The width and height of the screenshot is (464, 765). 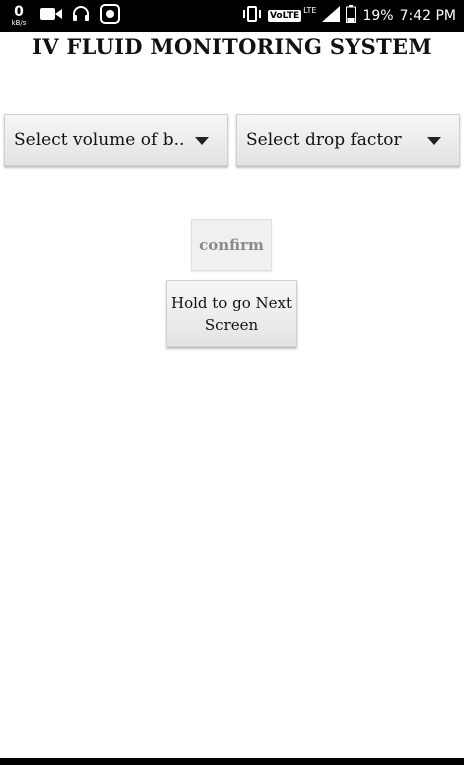 What do you see at coordinates (231, 245) in the screenshot?
I see `confirm-button: confirm` at bounding box center [231, 245].